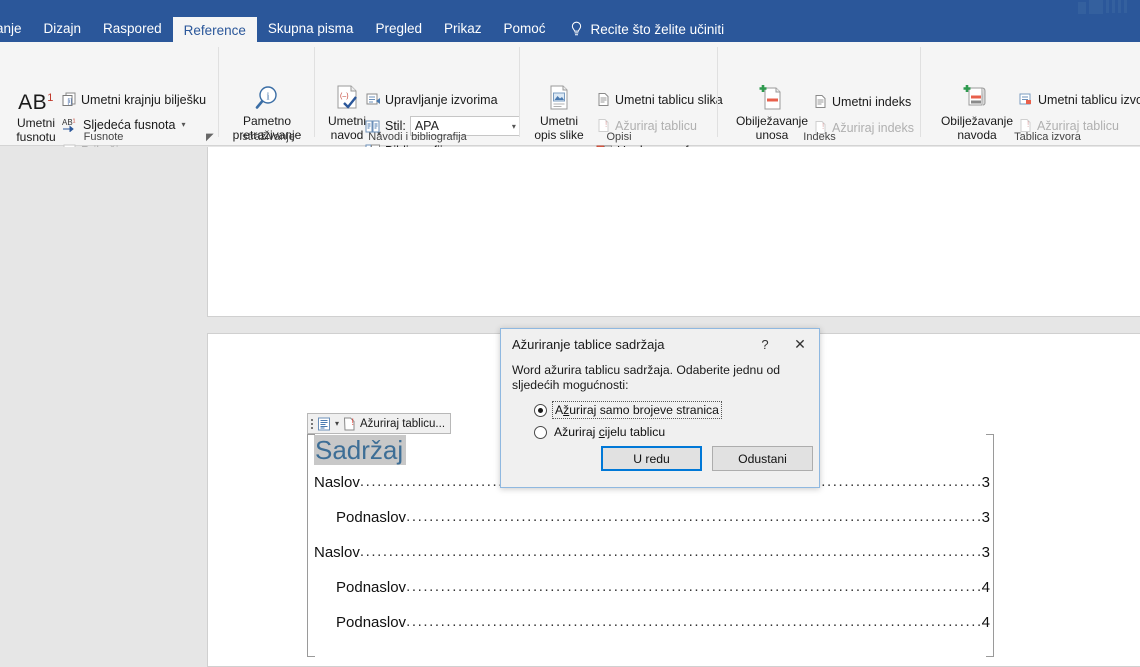 This screenshot has height=667, width=1140. What do you see at coordinates (307, 545) in the screenshot?
I see `cc-left-bracket` at bounding box center [307, 545].